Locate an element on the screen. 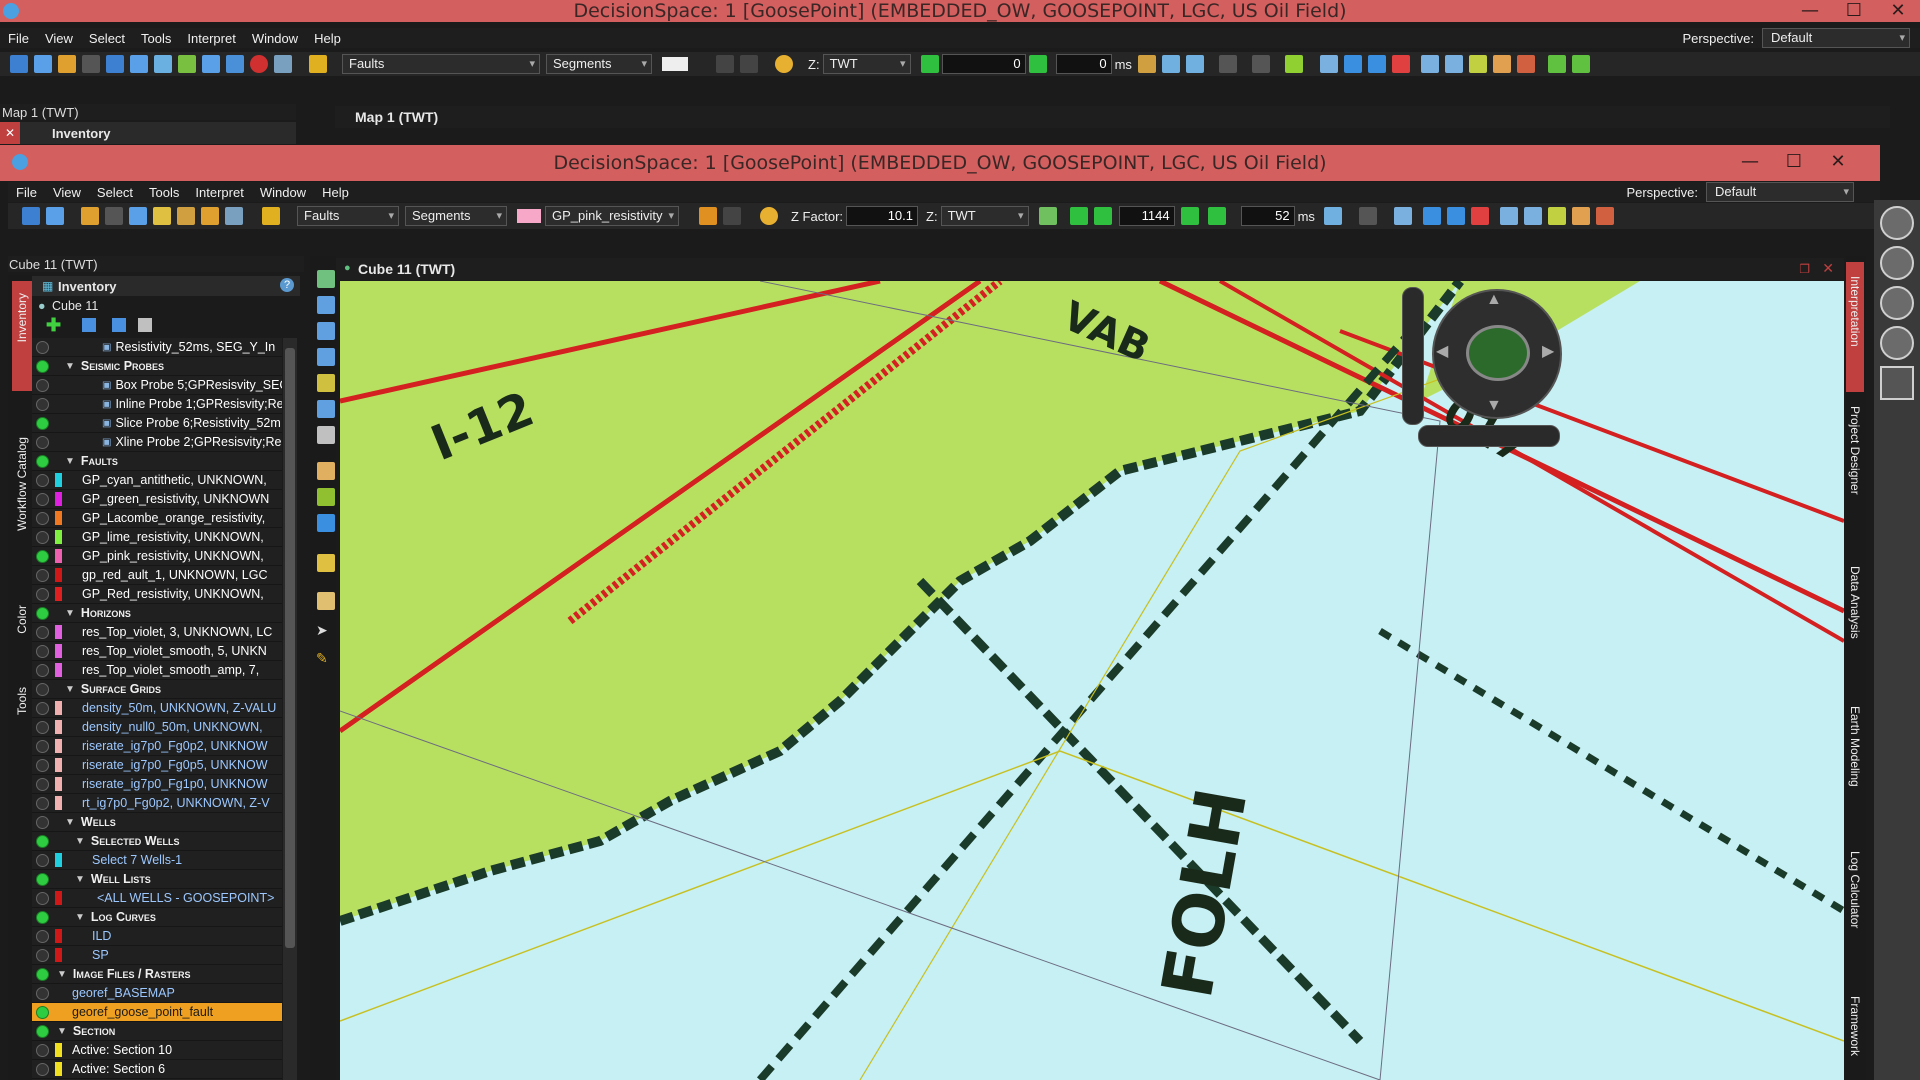 This screenshot has width=1920, height=1080. tree-group: ▼ Well Lists is located at coordinates (157, 879).